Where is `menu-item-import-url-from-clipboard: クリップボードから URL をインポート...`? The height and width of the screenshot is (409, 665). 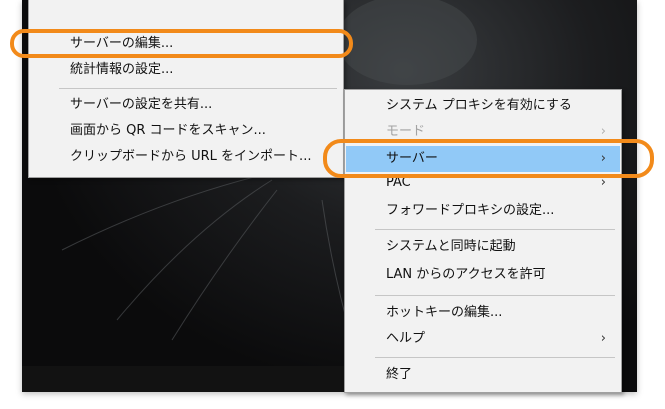 menu-item-import-url-from-clipboard: クリップボードから URL をインポート... is located at coordinates (186, 157).